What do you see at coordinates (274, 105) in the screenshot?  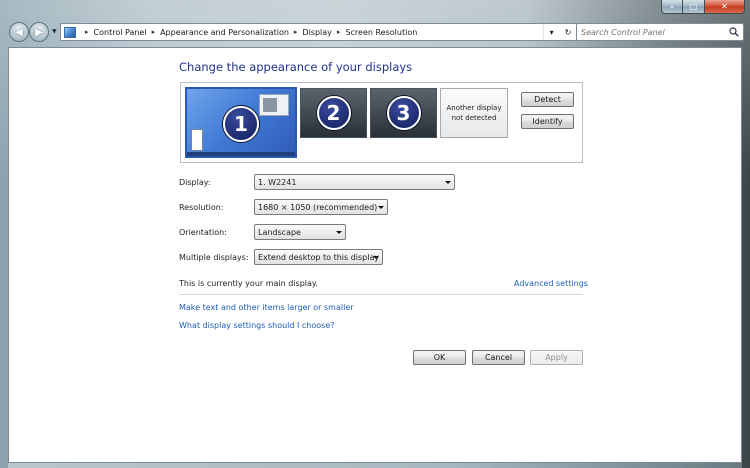 I see `desktop-preview-window-icon` at bounding box center [274, 105].